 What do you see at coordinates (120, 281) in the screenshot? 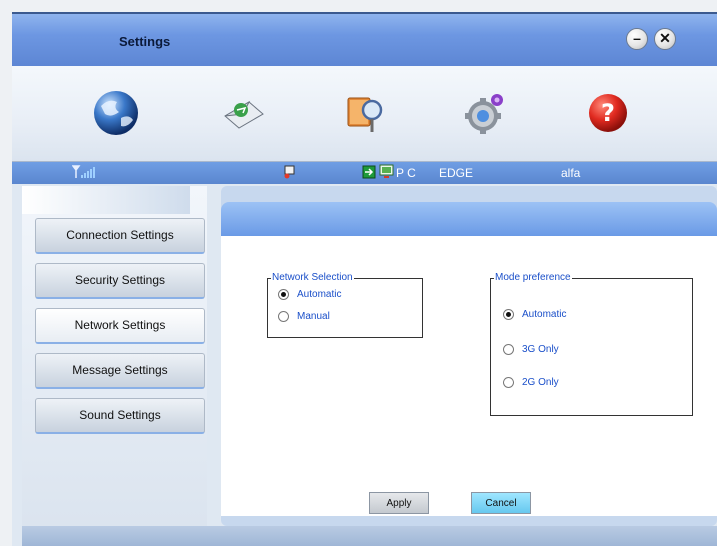
I see `sidebar-item-security-settings: Security Settings` at bounding box center [120, 281].